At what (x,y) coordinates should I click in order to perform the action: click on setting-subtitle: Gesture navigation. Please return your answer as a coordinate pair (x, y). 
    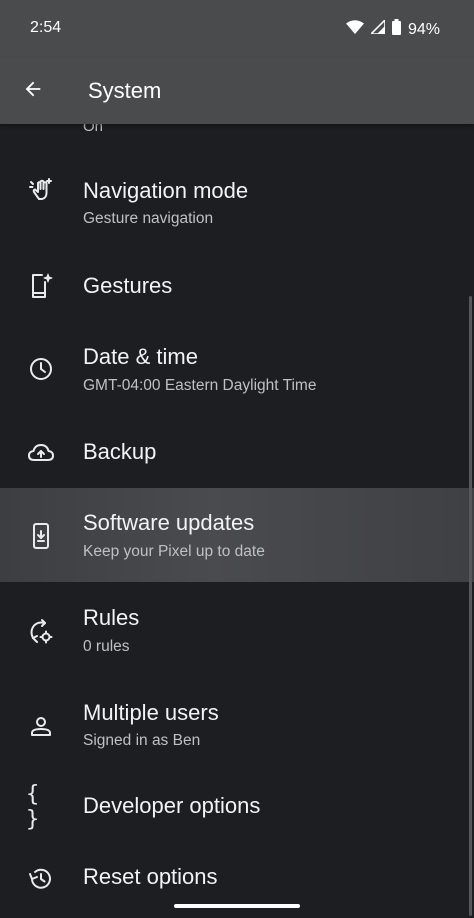
    Looking at the image, I should click on (148, 218).